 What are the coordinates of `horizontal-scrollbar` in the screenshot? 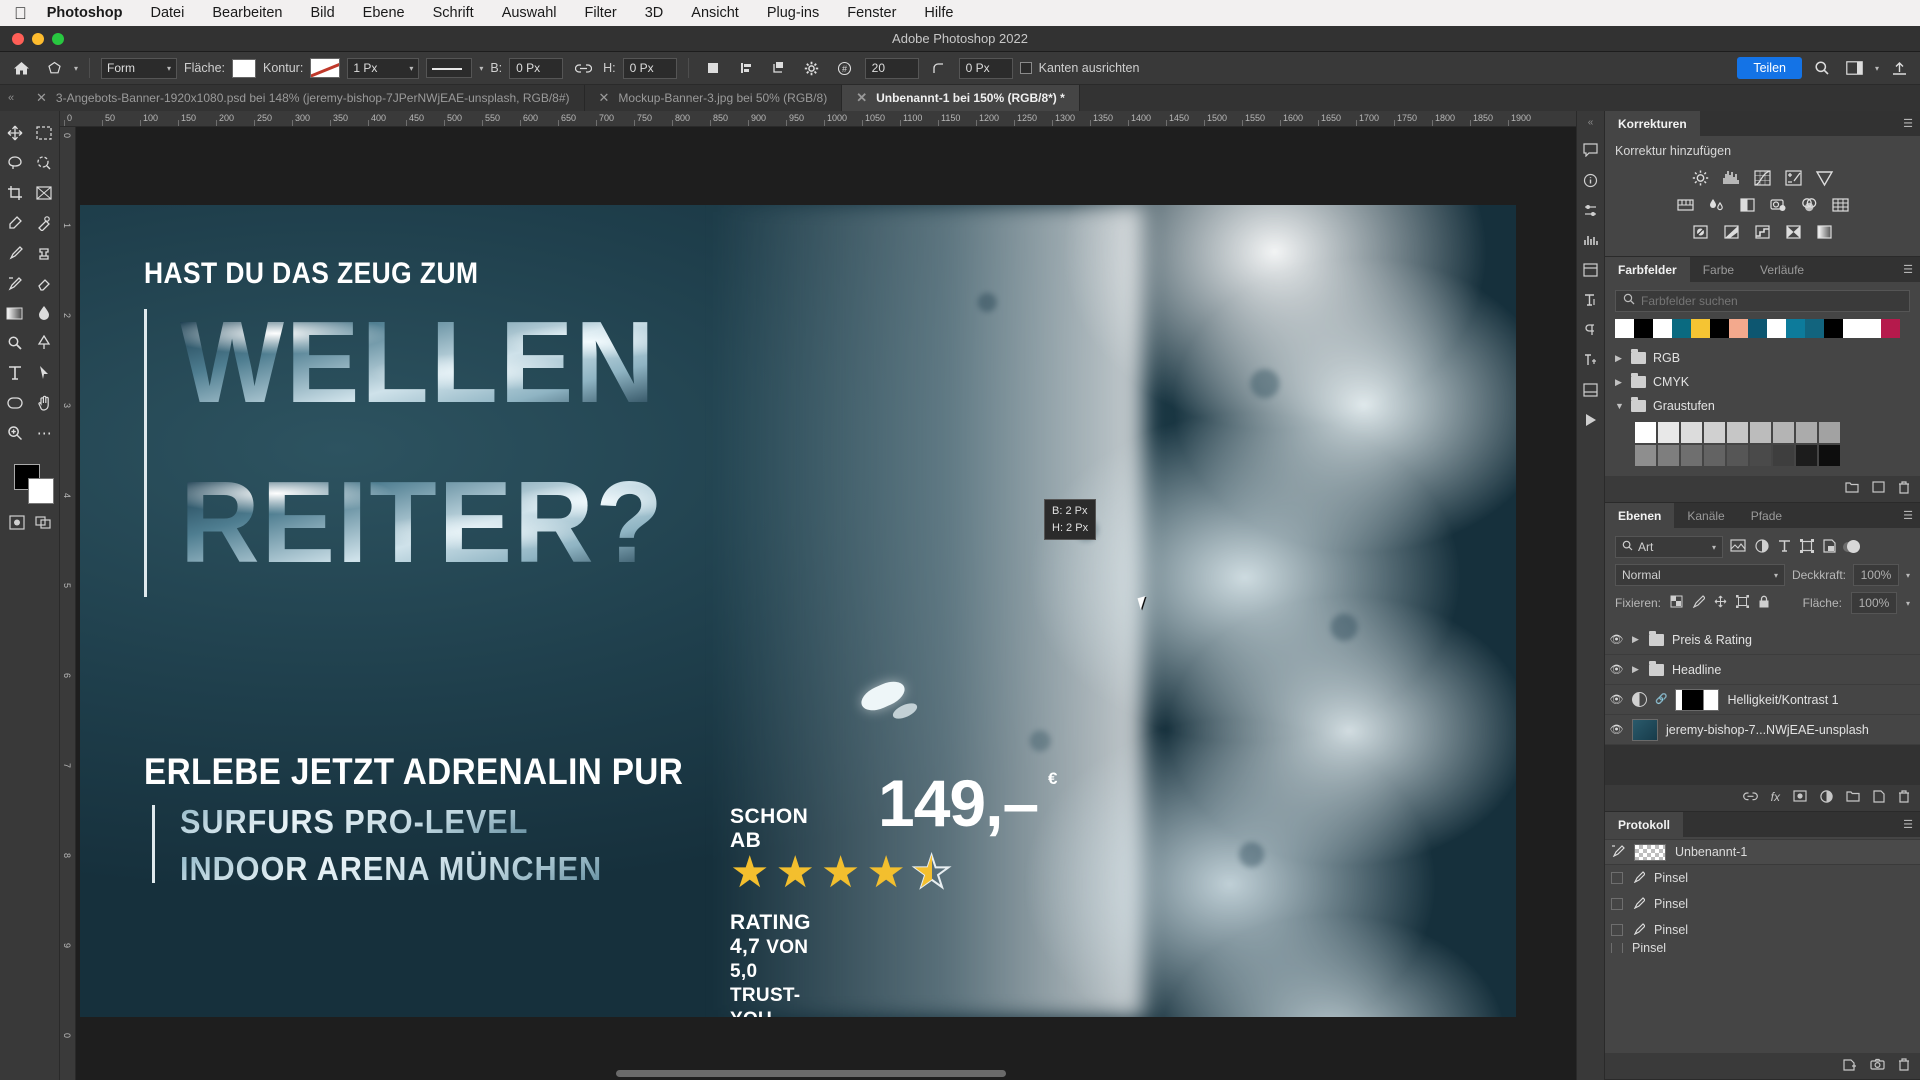 It's located at (811, 1073).